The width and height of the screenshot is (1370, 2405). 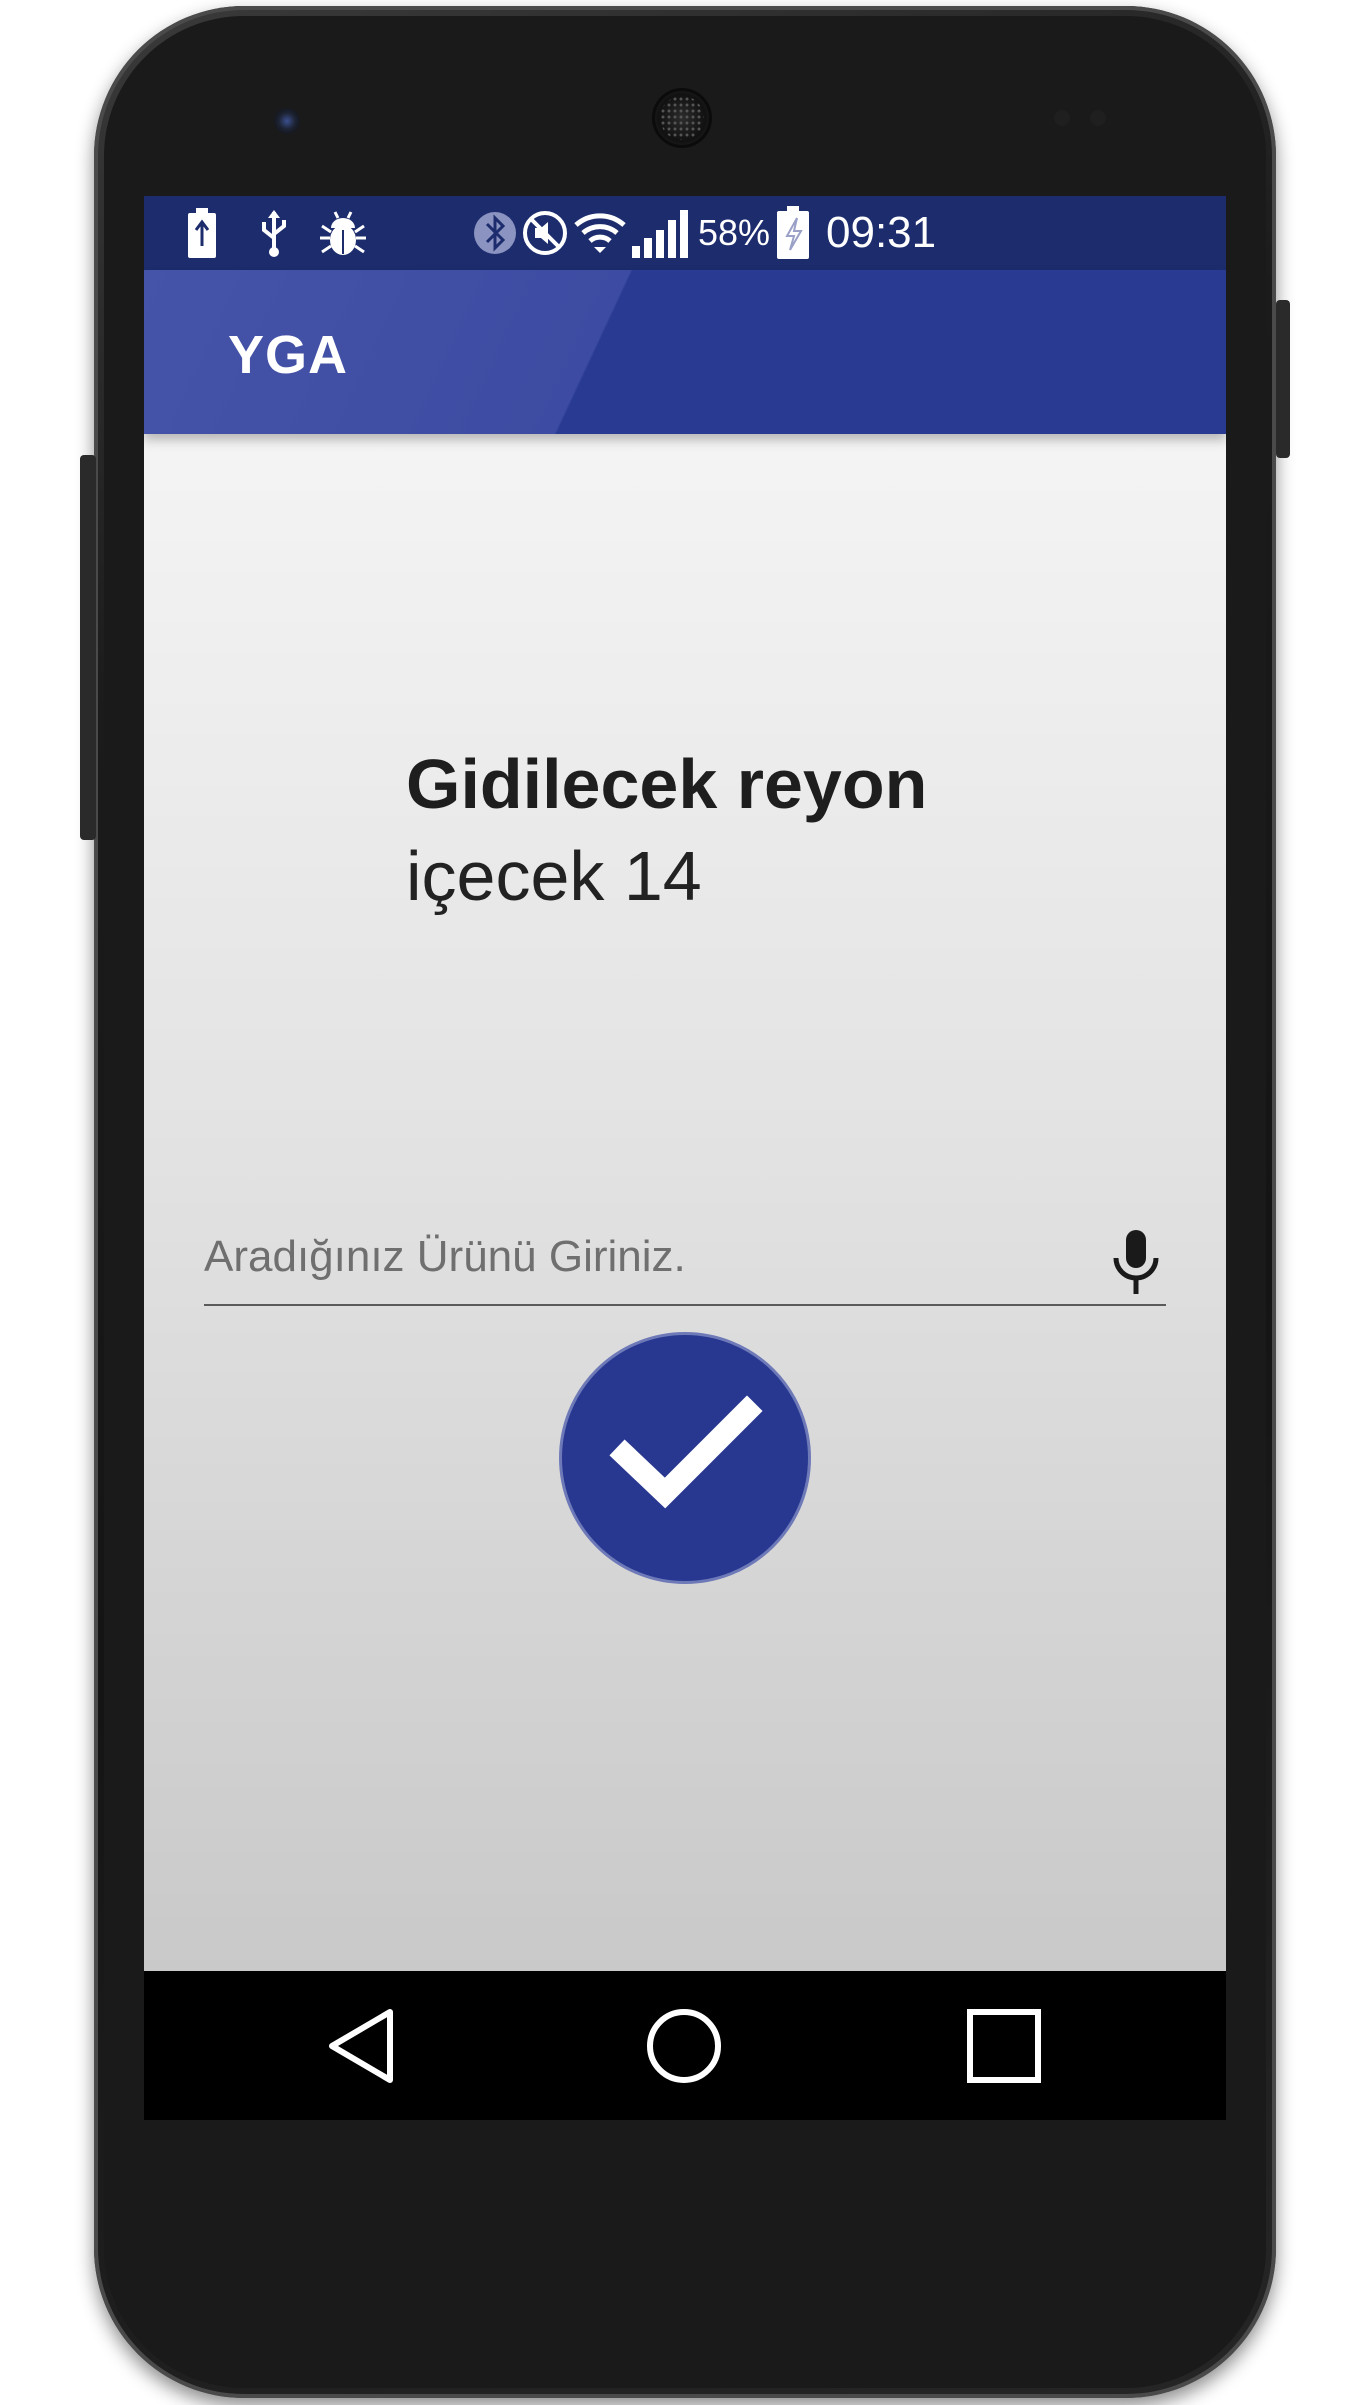 I want to click on battery-icon, so click(x=793, y=232).